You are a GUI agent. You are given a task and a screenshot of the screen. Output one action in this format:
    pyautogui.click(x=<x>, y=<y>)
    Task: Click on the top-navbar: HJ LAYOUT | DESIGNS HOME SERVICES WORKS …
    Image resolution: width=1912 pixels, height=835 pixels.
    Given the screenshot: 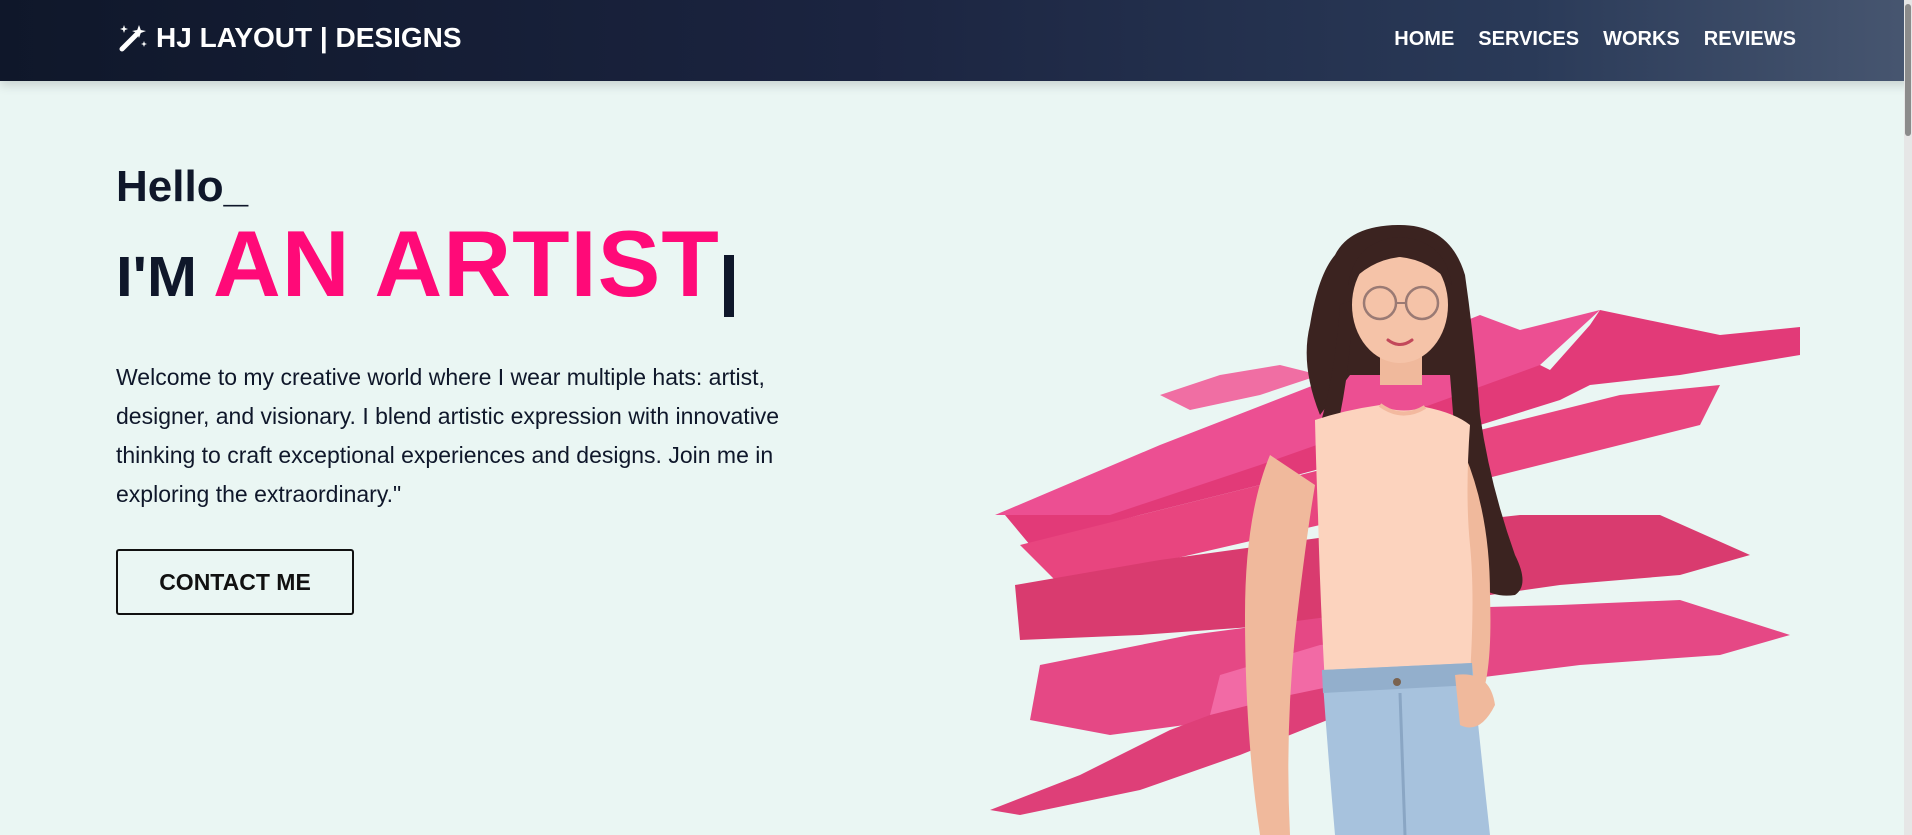 What is the action you would take?
    pyautogui.click(x=956, y=40)
    